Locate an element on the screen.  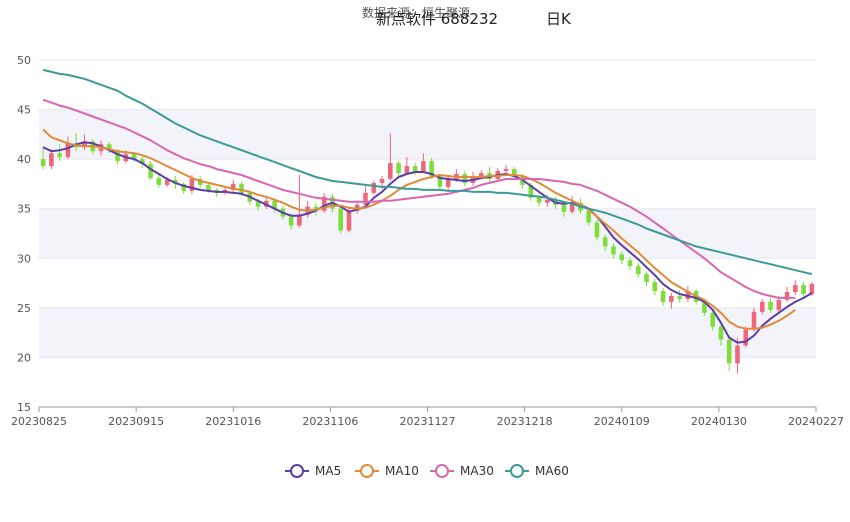
x-tick-label: 20231127 is located at coordinates (428, 421).